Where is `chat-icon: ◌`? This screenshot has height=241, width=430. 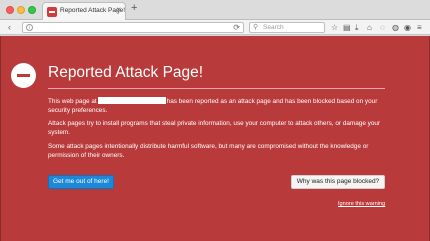 chat-icon: ◌ is located at coordinates (382, 27).